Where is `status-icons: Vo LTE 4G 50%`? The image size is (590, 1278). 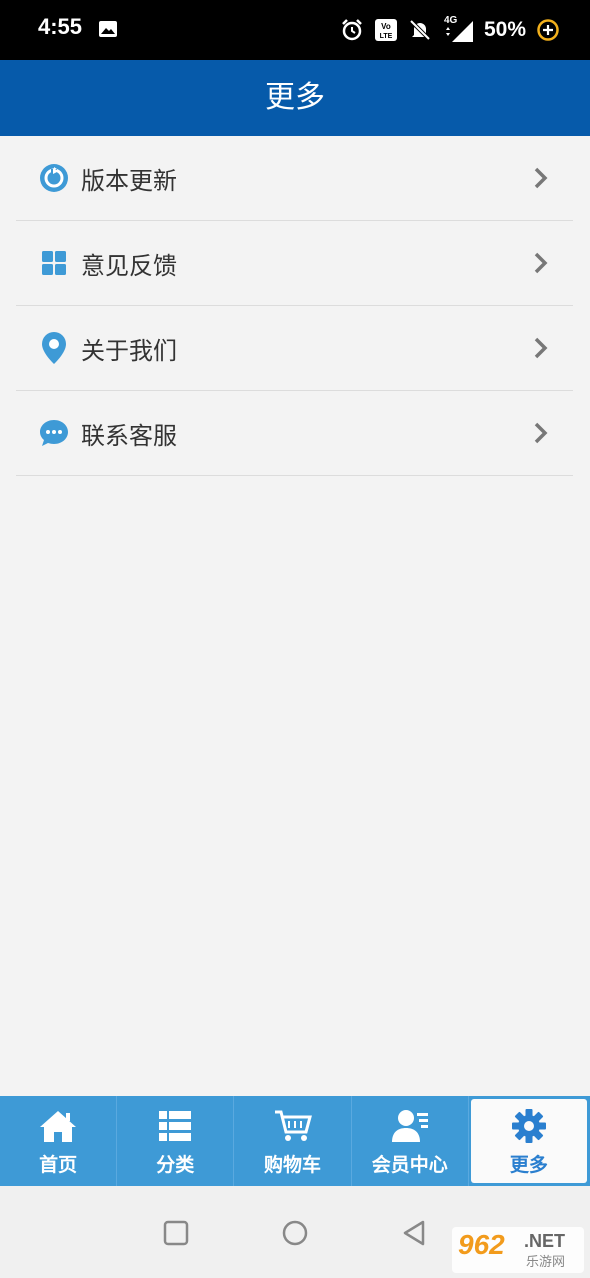
status-icons: Vo LTE 4G 50% is located at coordinates (445, 29).